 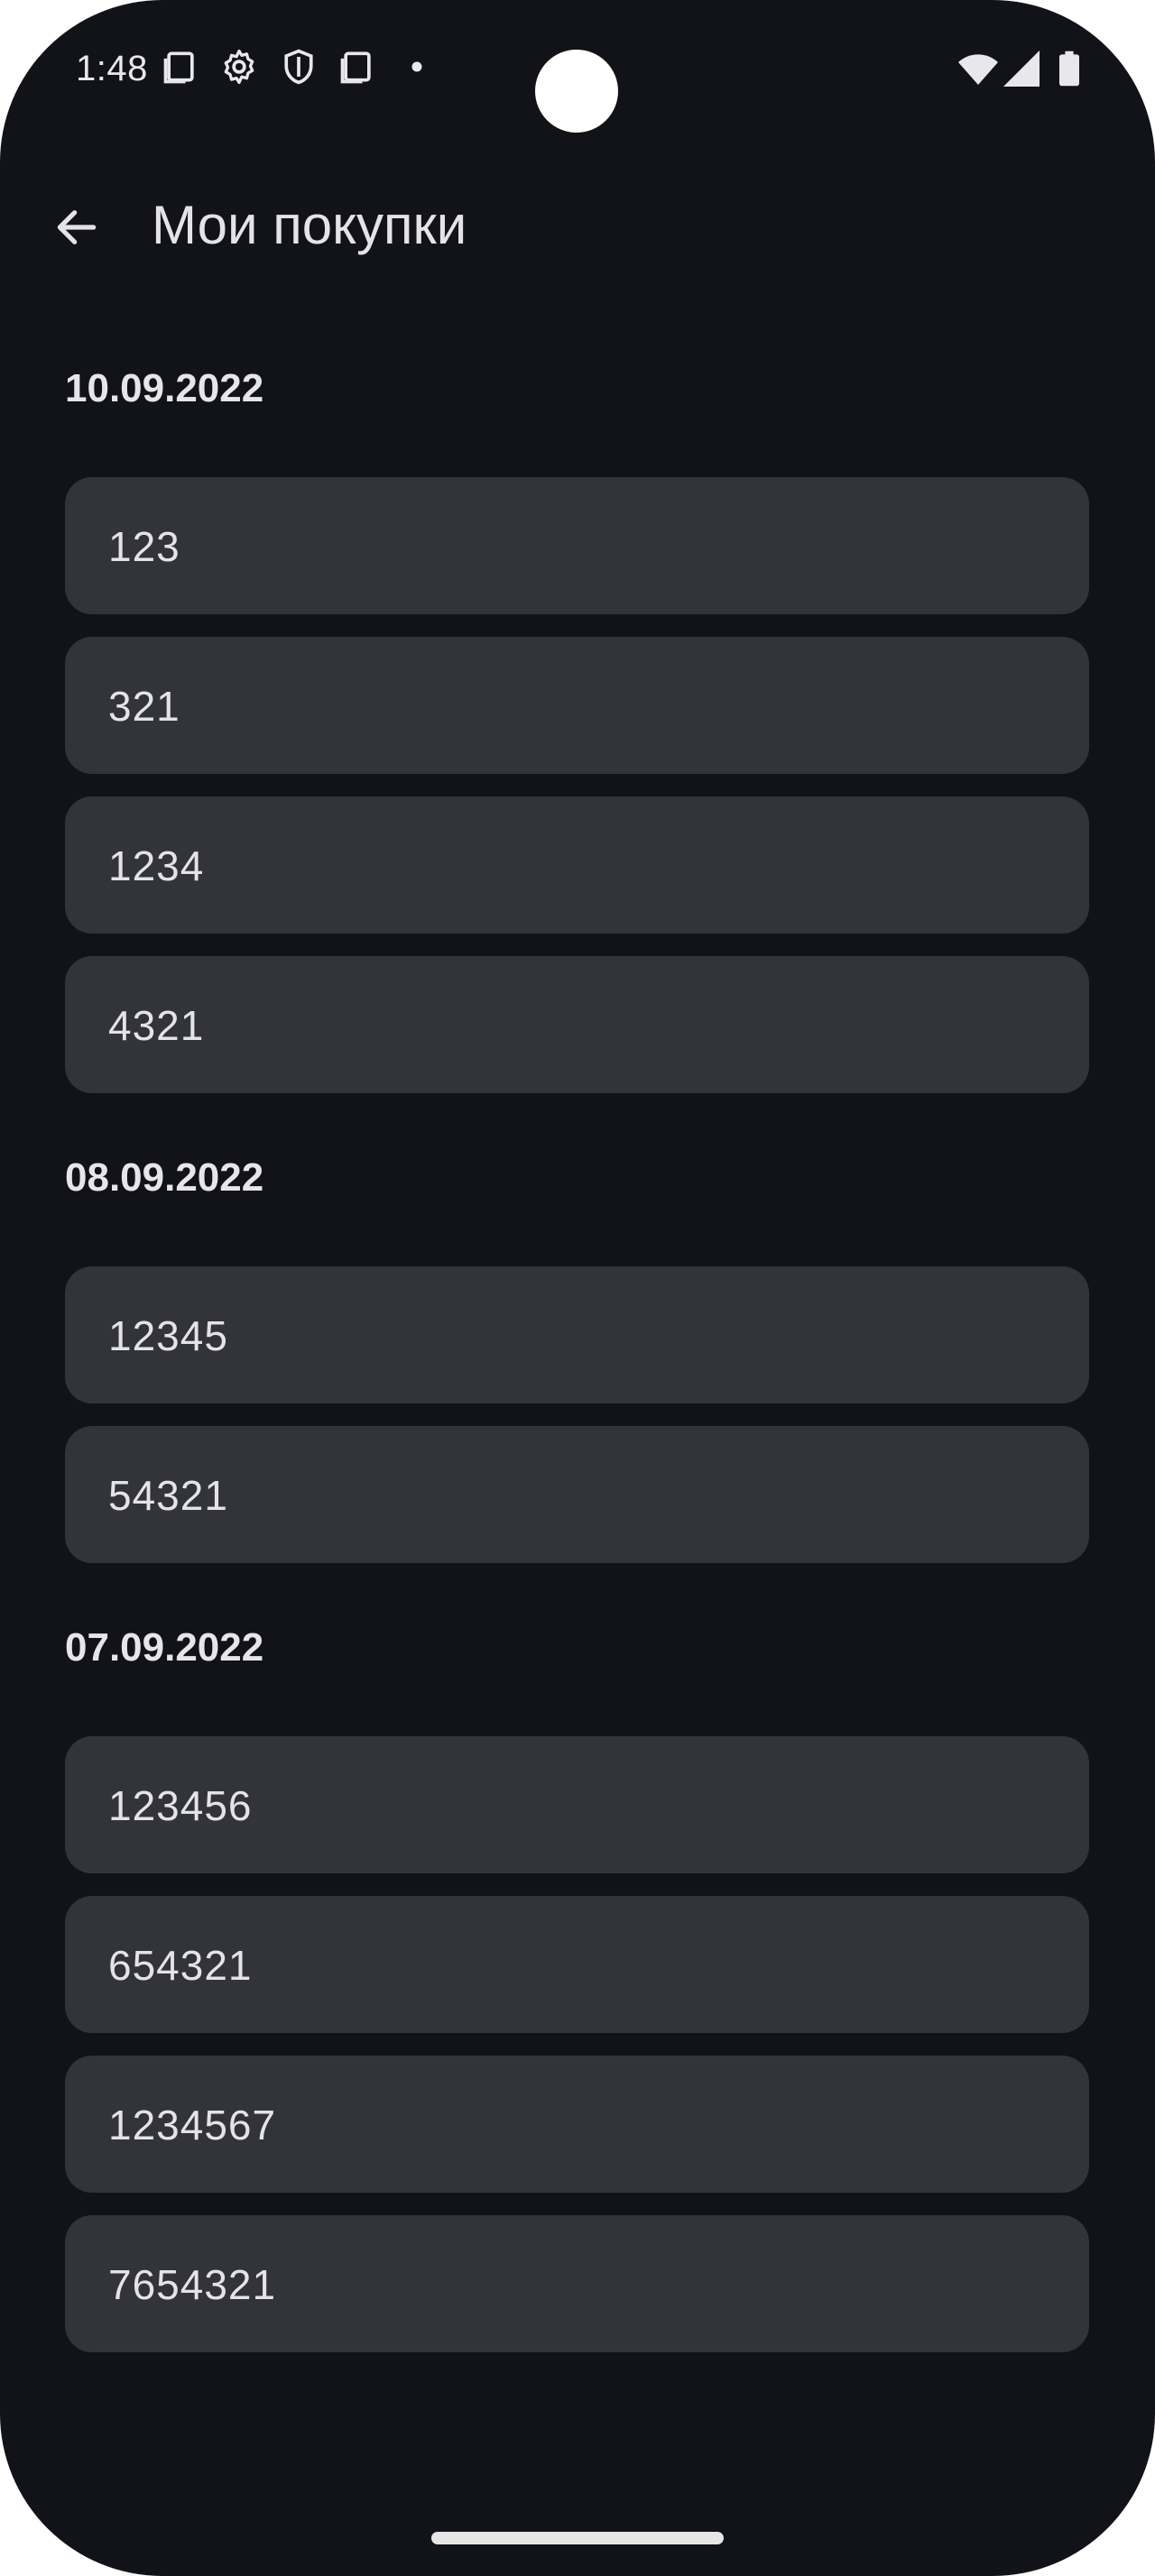 What do you see at coordinates (239, 67) in the screenshot?
I see `settings-icon` at bounding box center [239, 67].